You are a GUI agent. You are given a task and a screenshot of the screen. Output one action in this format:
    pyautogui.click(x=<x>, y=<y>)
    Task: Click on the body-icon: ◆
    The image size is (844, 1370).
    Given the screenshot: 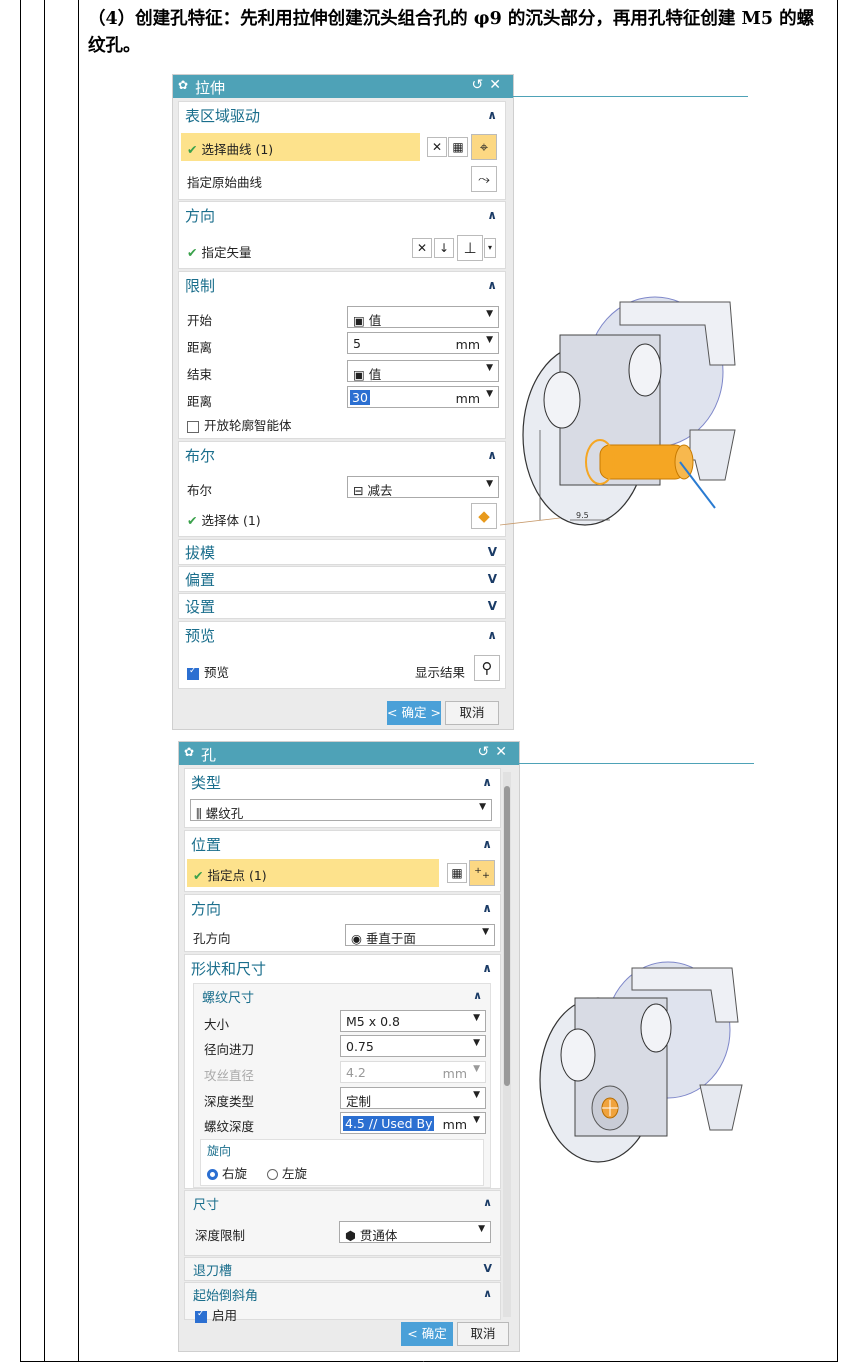 What is the action you would take?
    pyautogui.click(x=484, y=516)
    